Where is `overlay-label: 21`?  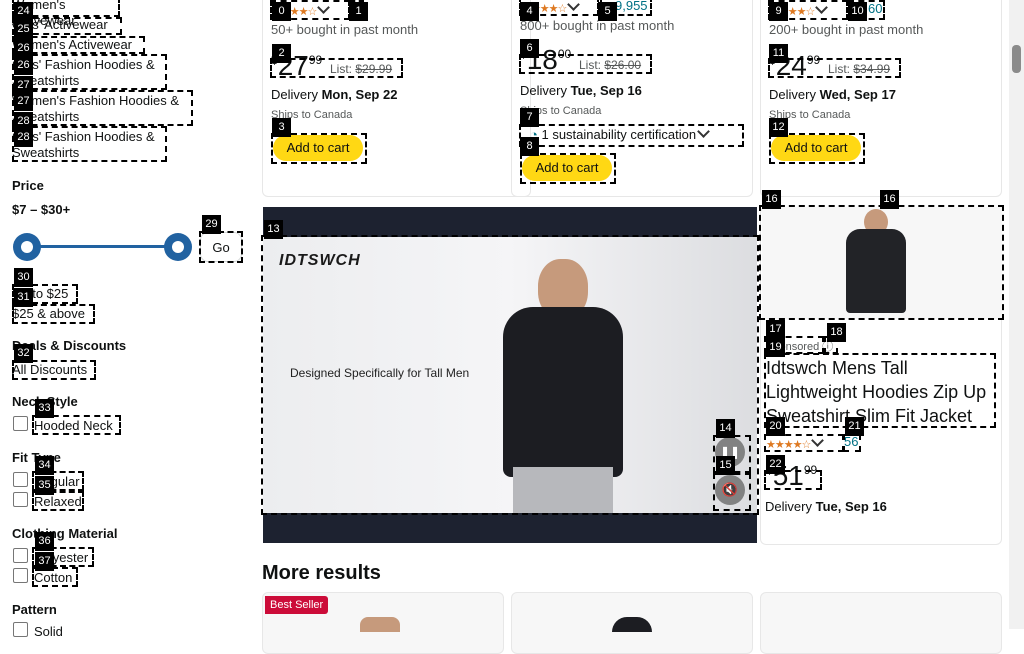 overlay-label: 21 is located at coordinates (854, 426).